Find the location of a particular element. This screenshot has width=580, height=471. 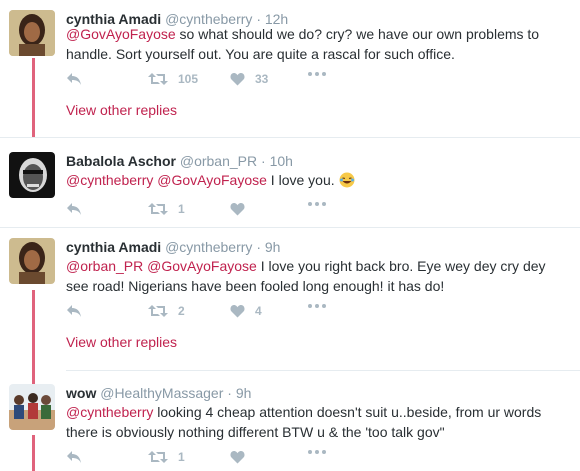

user-handle: @orban_PR is located at coordinates (218, 161).